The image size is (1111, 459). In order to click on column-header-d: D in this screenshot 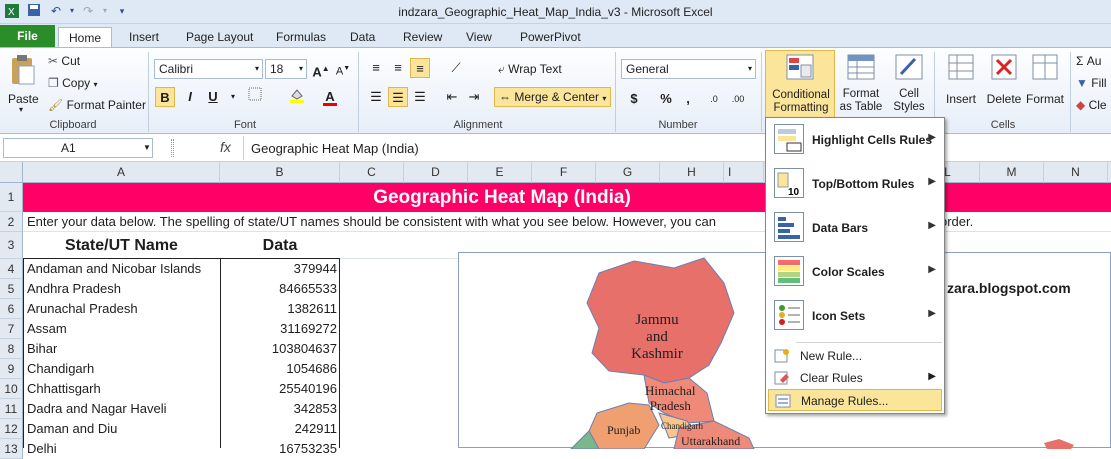, I will do `click(436, 172)`.